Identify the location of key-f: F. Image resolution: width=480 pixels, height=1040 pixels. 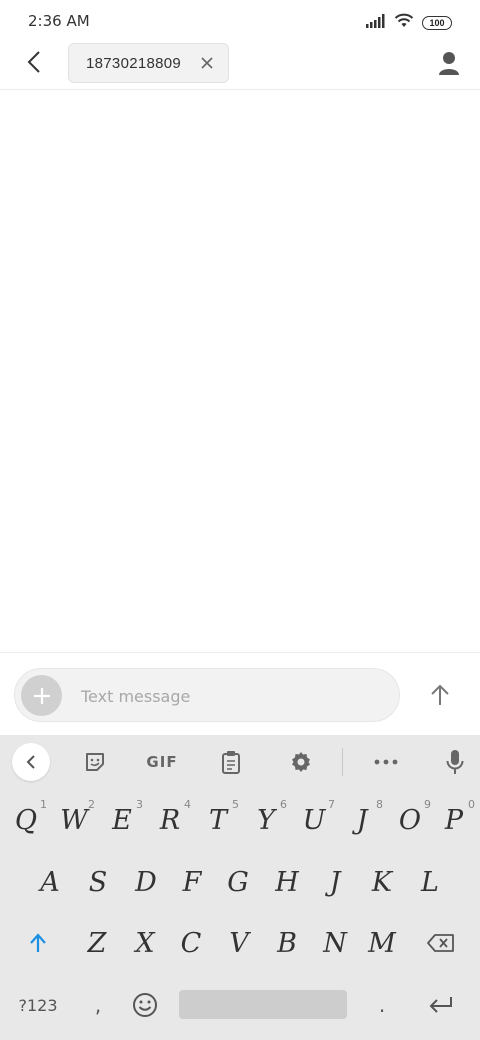
(192, 882).